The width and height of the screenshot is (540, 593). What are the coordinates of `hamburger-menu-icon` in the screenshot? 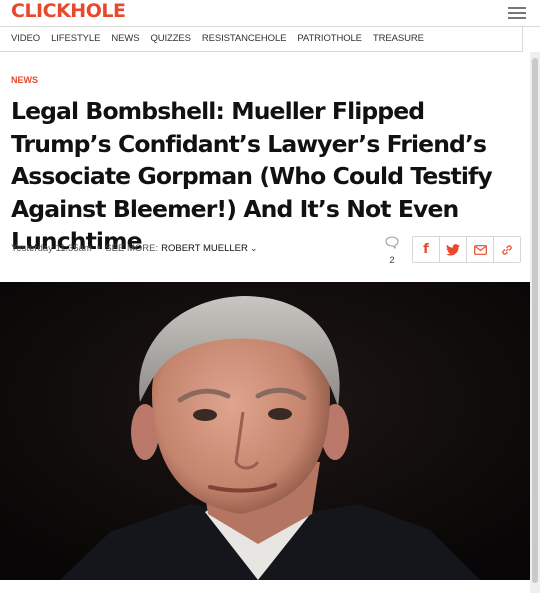 It's located at (517, 12).